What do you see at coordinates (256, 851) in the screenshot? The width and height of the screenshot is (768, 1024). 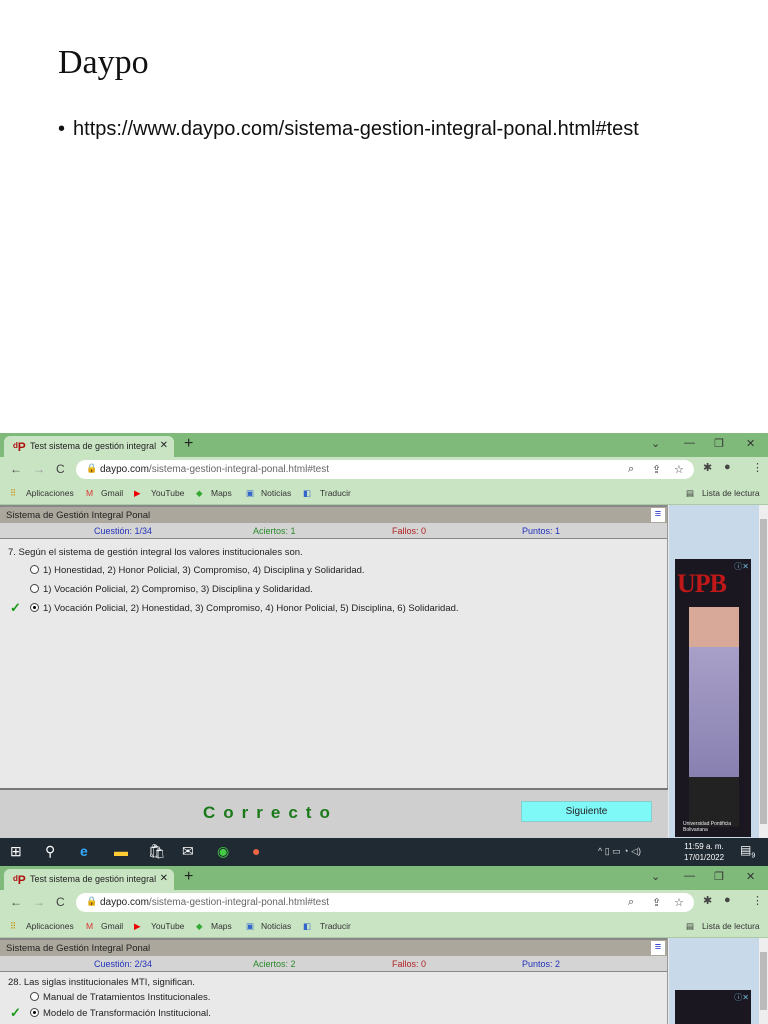 I see `powerpoint-icon: ●` at bounding box center [256, 851].